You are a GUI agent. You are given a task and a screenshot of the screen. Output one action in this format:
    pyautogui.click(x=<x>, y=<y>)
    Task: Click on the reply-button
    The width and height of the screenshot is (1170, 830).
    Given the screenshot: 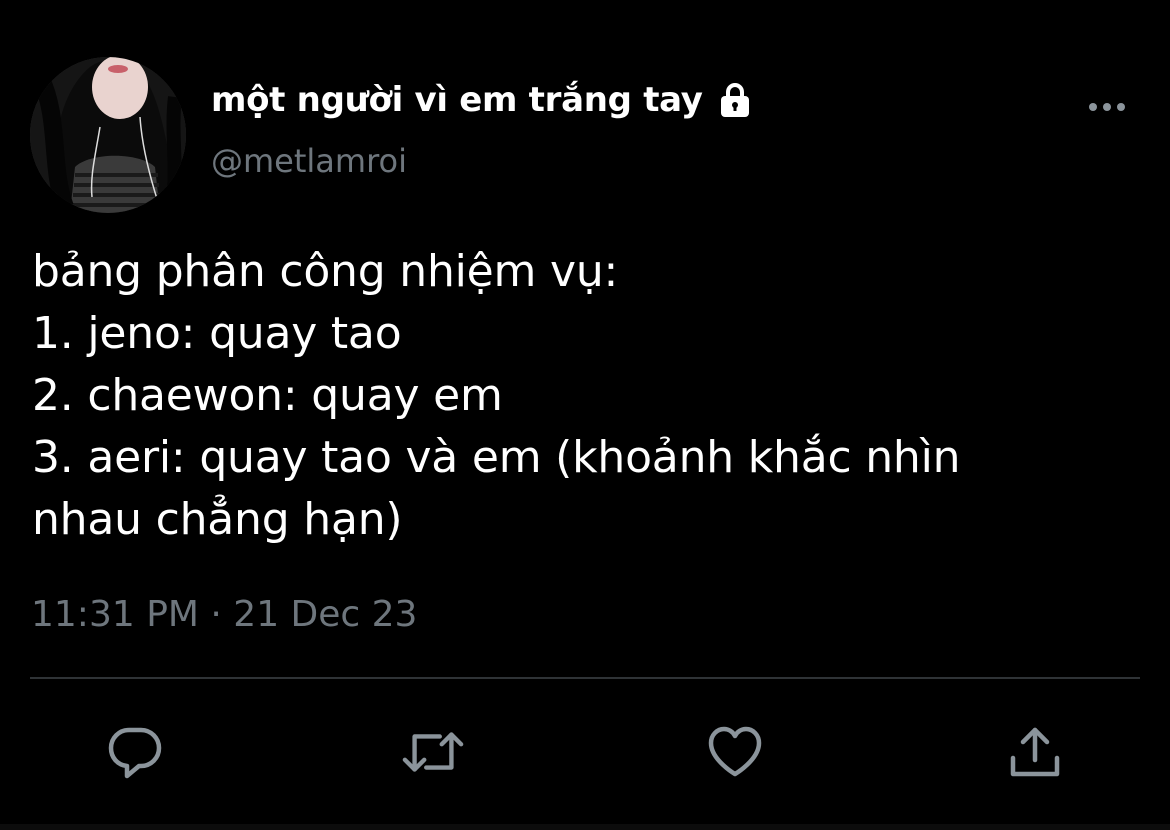 What is the action you would take?
    pyautogui.click(x=135, y=752)
    